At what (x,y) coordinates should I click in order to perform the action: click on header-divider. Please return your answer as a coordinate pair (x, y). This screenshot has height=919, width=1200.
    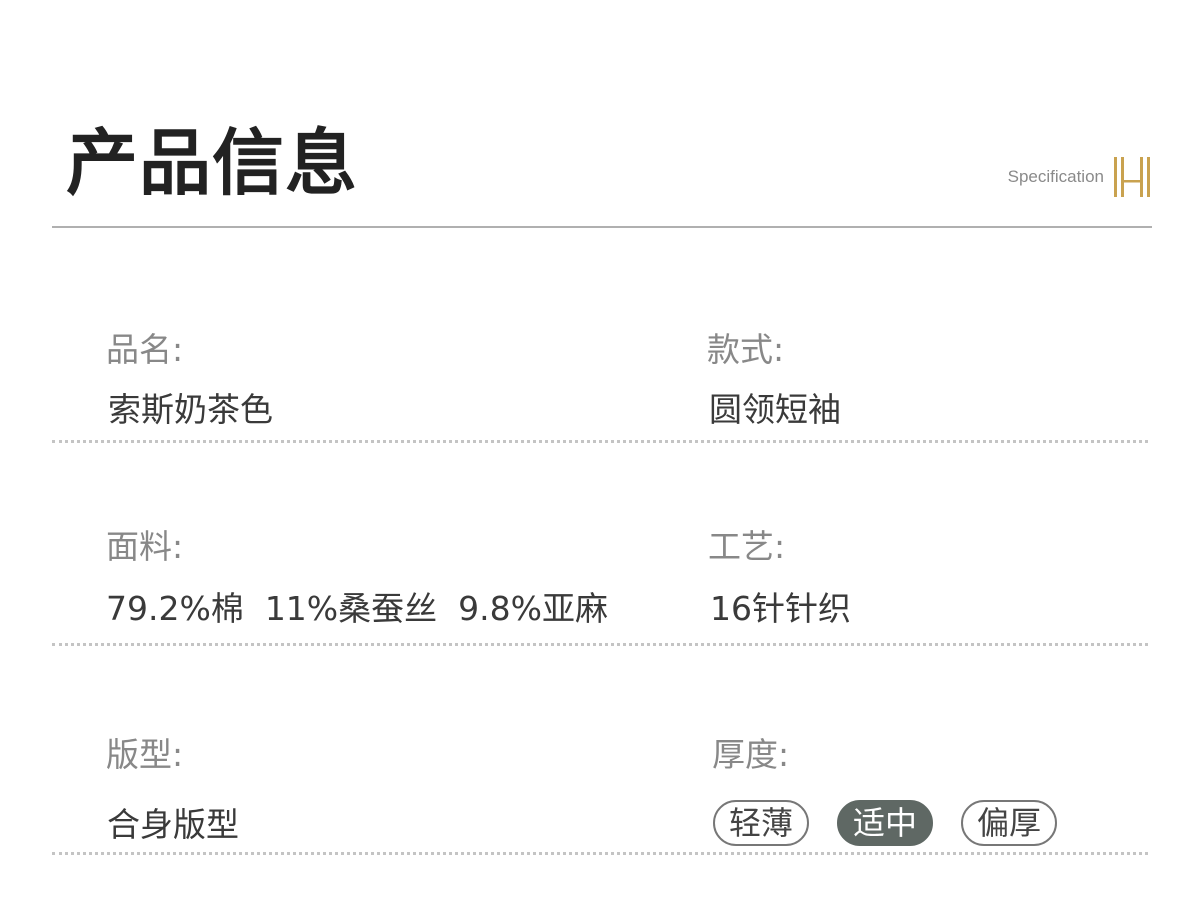
    Looking at the image, I should click on (602, 227).